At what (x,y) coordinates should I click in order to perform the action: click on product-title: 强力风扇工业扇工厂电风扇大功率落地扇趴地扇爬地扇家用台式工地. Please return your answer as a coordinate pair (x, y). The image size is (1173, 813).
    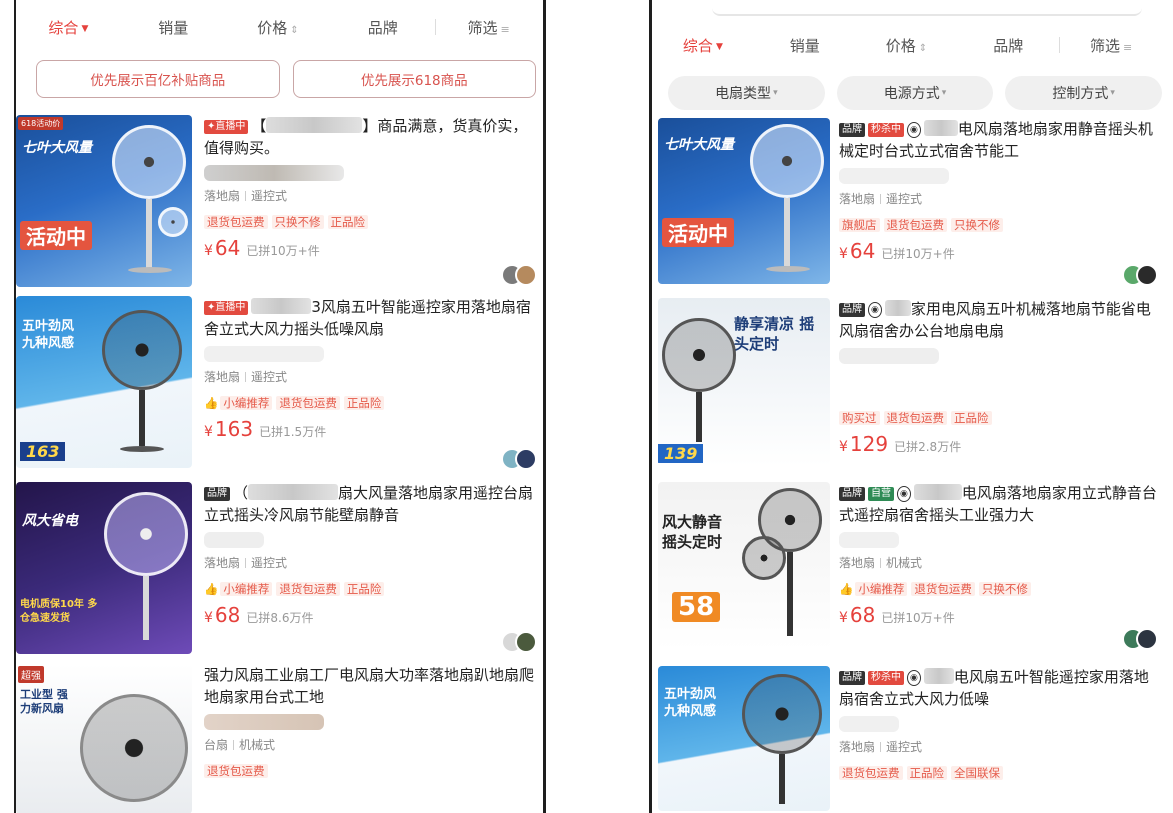
    Looking at the image, I should click on (372, 686).